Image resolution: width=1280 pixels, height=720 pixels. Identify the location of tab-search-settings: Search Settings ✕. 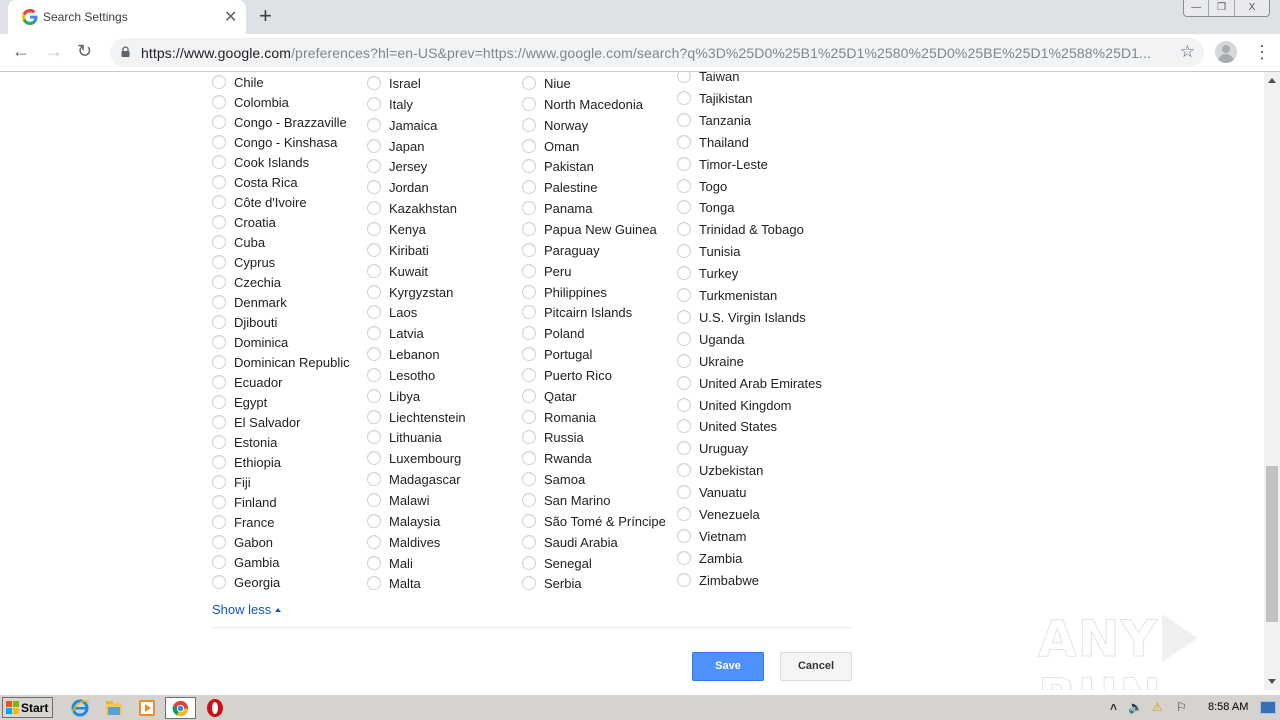
(127, 17).